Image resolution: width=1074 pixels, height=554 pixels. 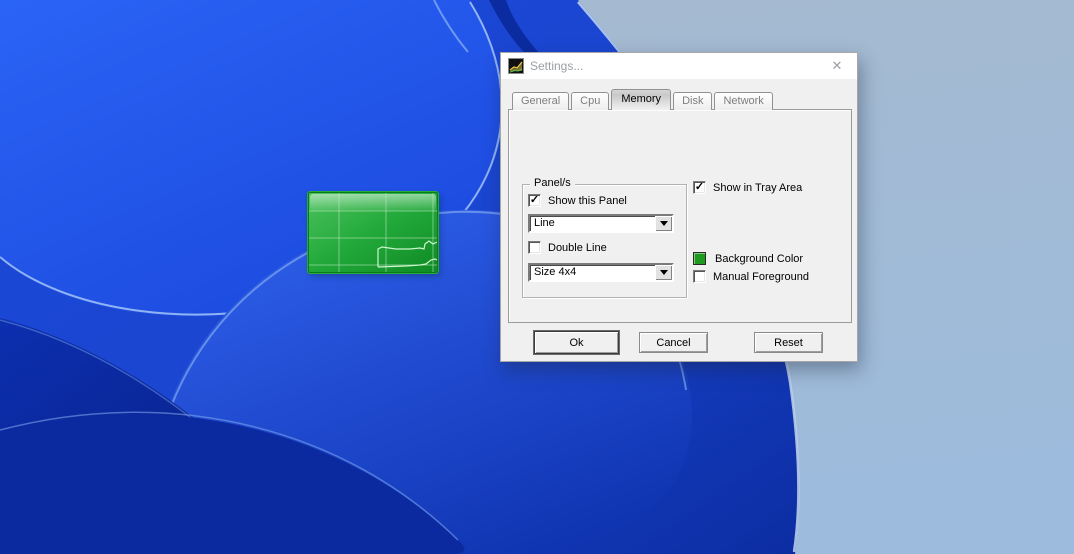 What do you see at coordinates (541, 101) in the screenshot?
I see `tab-general: General` at bounding box center [541, 101].